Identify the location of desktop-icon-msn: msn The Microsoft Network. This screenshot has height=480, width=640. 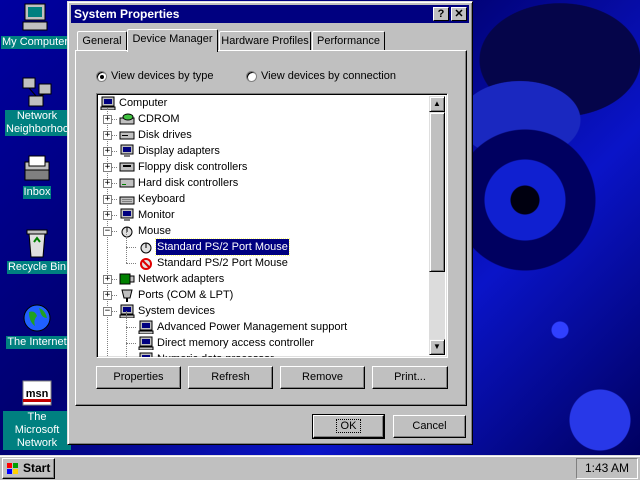
(37, 413).